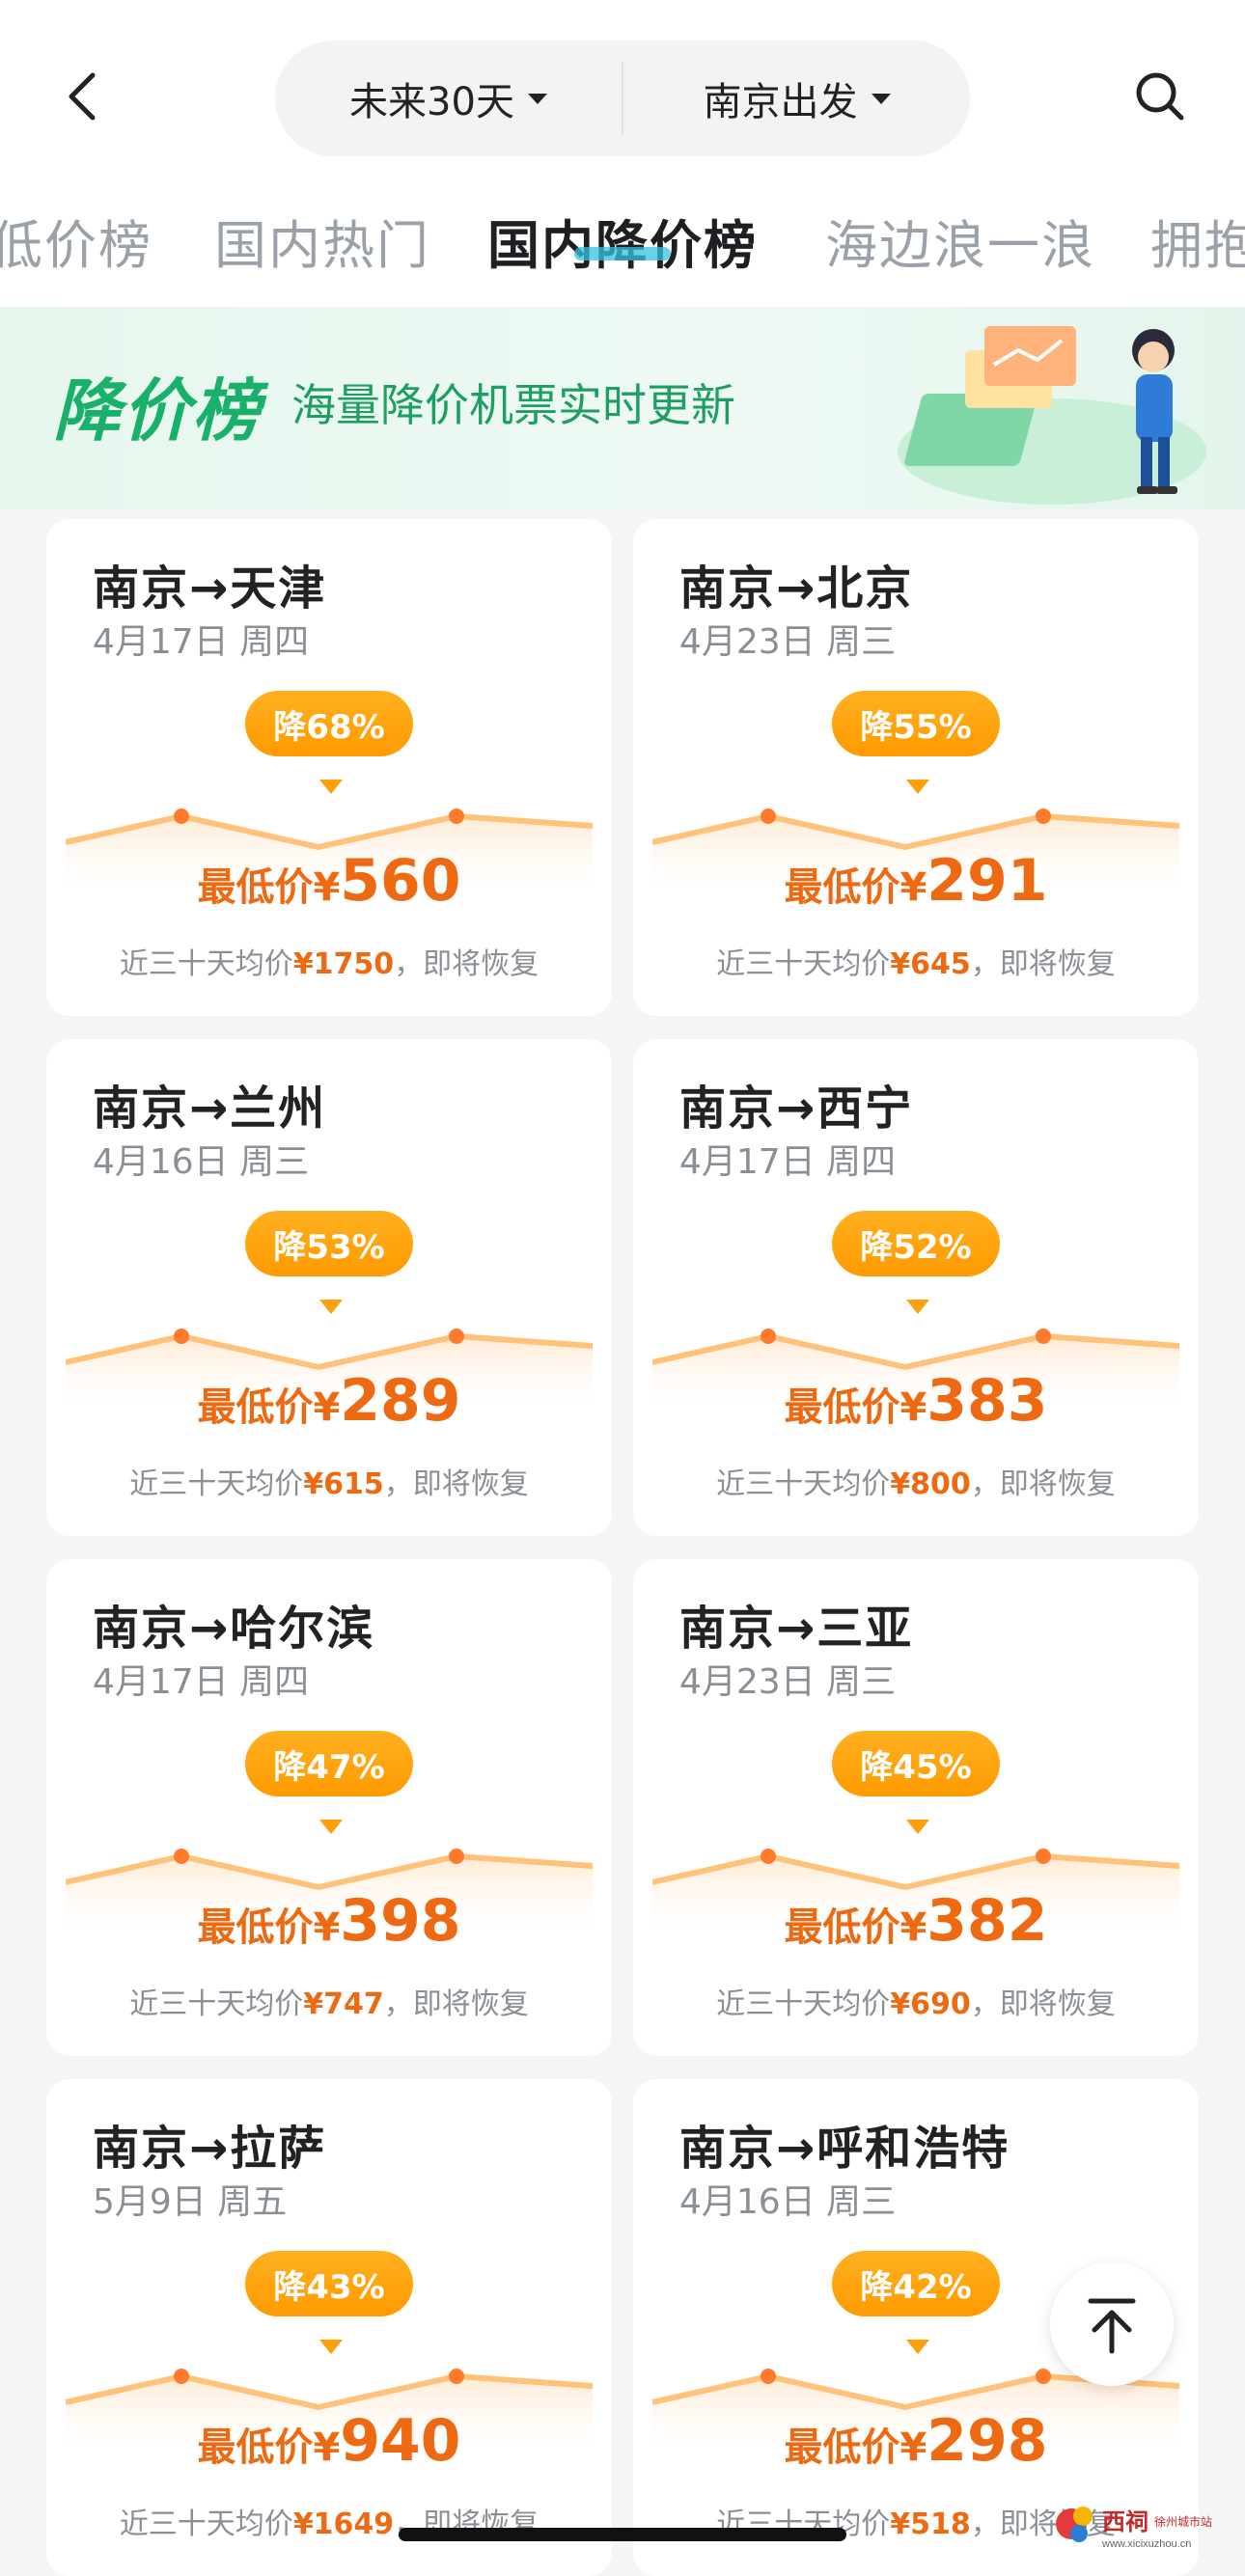 The width and height of the screenshot is (1245, 2576). I want to click on scroll-to-top-icon, so click(1112, 2326).